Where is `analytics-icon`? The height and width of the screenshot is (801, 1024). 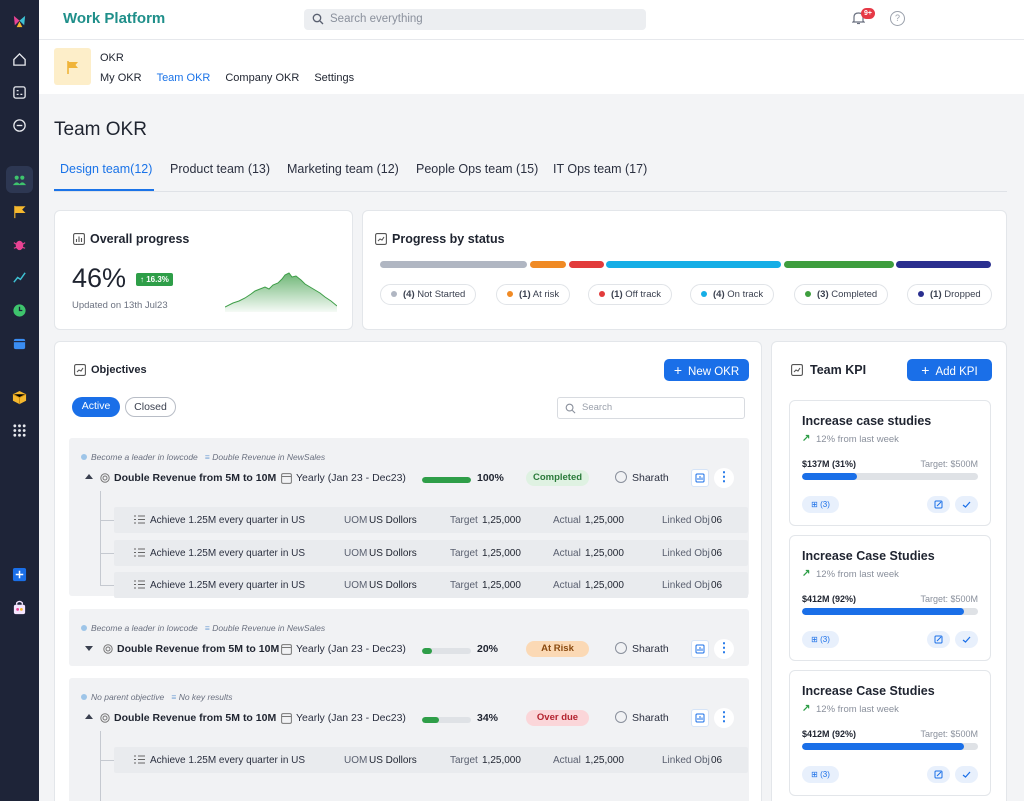
analytics-icon is located at coordinates (19, 277).